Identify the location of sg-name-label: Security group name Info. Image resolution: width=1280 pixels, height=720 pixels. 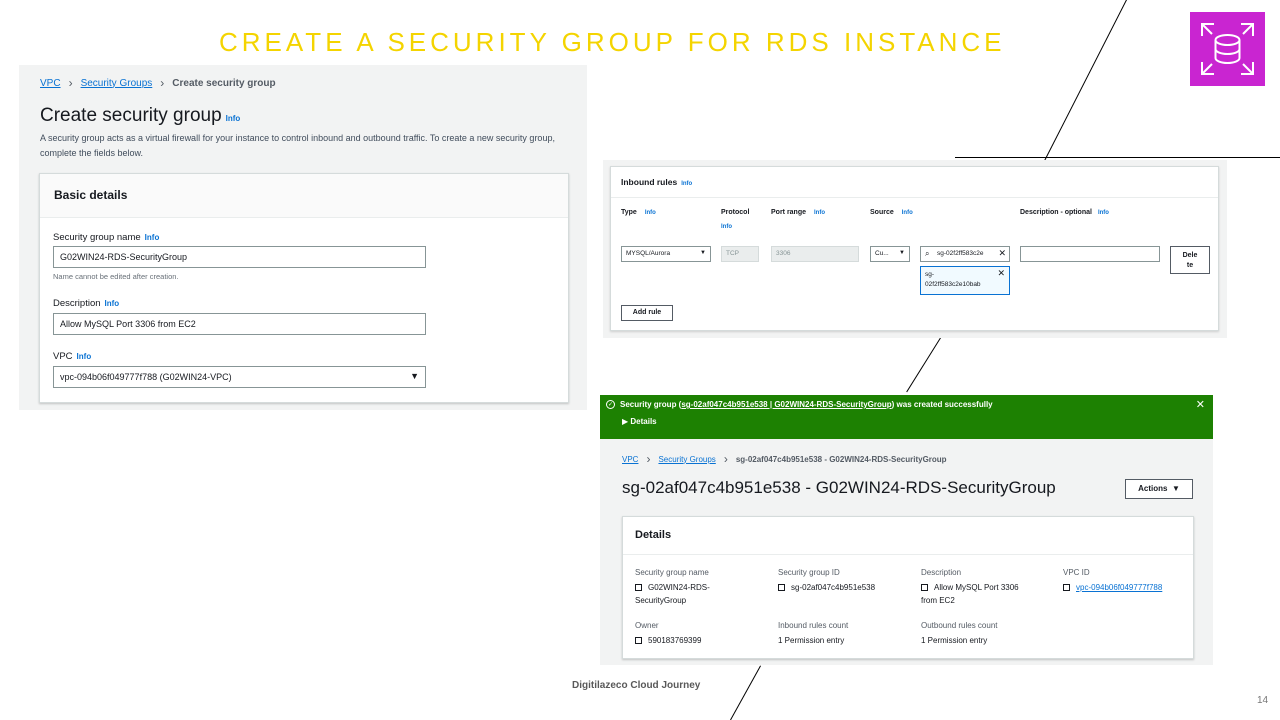
(106, 237).